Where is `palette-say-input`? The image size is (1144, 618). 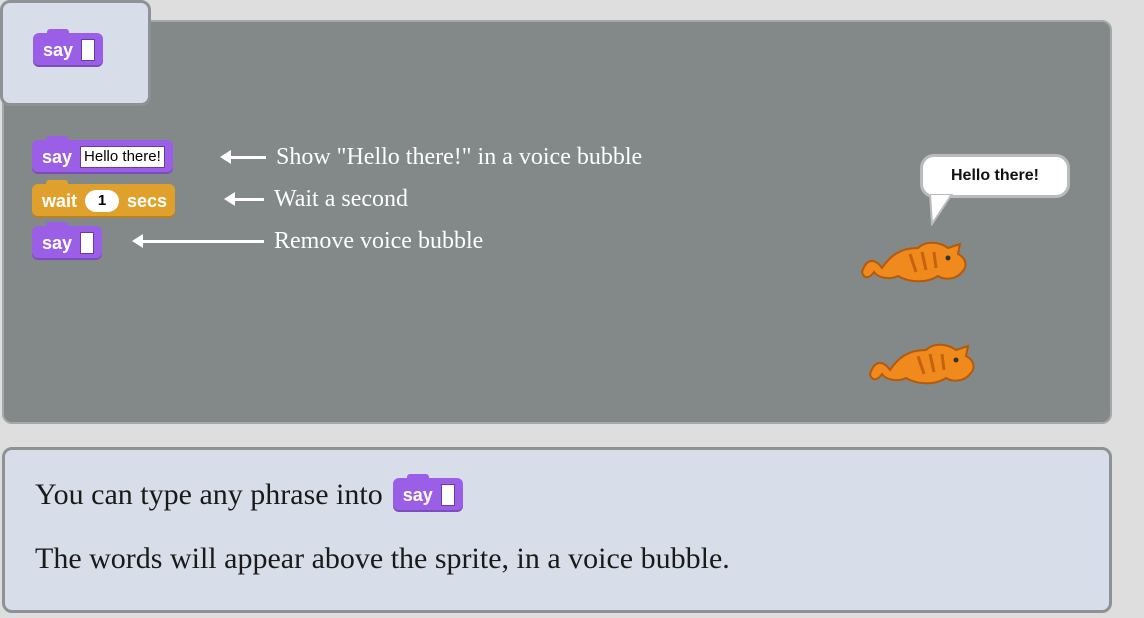 palette-say-input is located at coordinates (88, 50).